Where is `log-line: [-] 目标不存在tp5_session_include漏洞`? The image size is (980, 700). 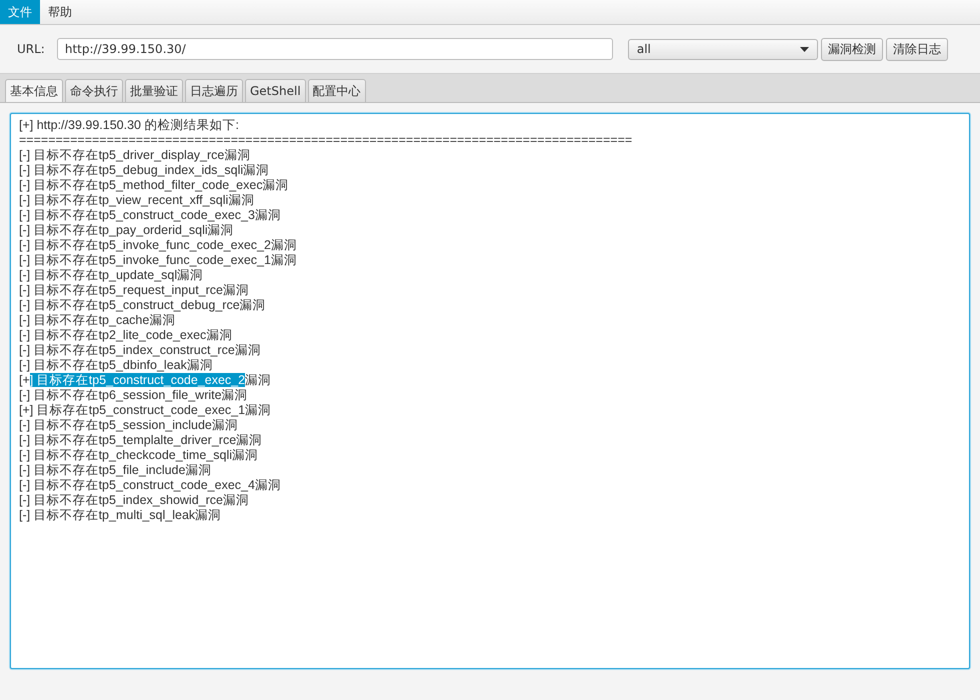
log-line: [-] 目标不存在tp5_session_include漏洞 is located at coordinates (129, 425).